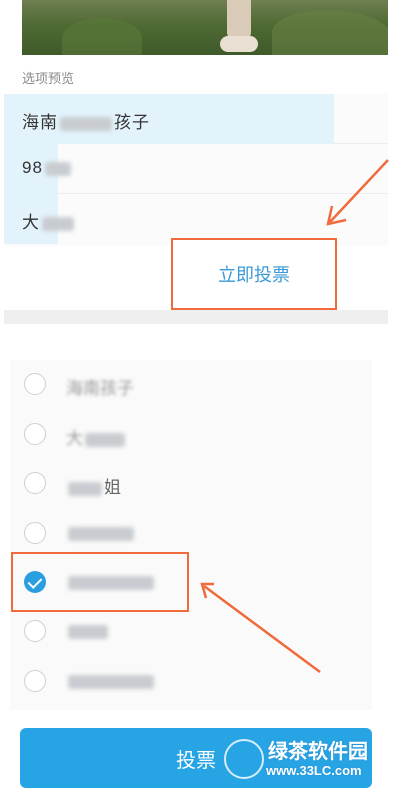 This screenshot has width=400, height=793. Describe the element at coordinates (31, 222) in the screenshot. I see `preview-row-text-start: 大` at that location.